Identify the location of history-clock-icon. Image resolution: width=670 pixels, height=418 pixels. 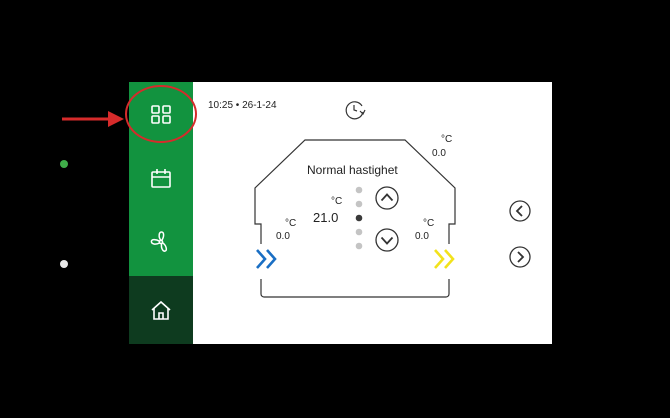
(355, 110).